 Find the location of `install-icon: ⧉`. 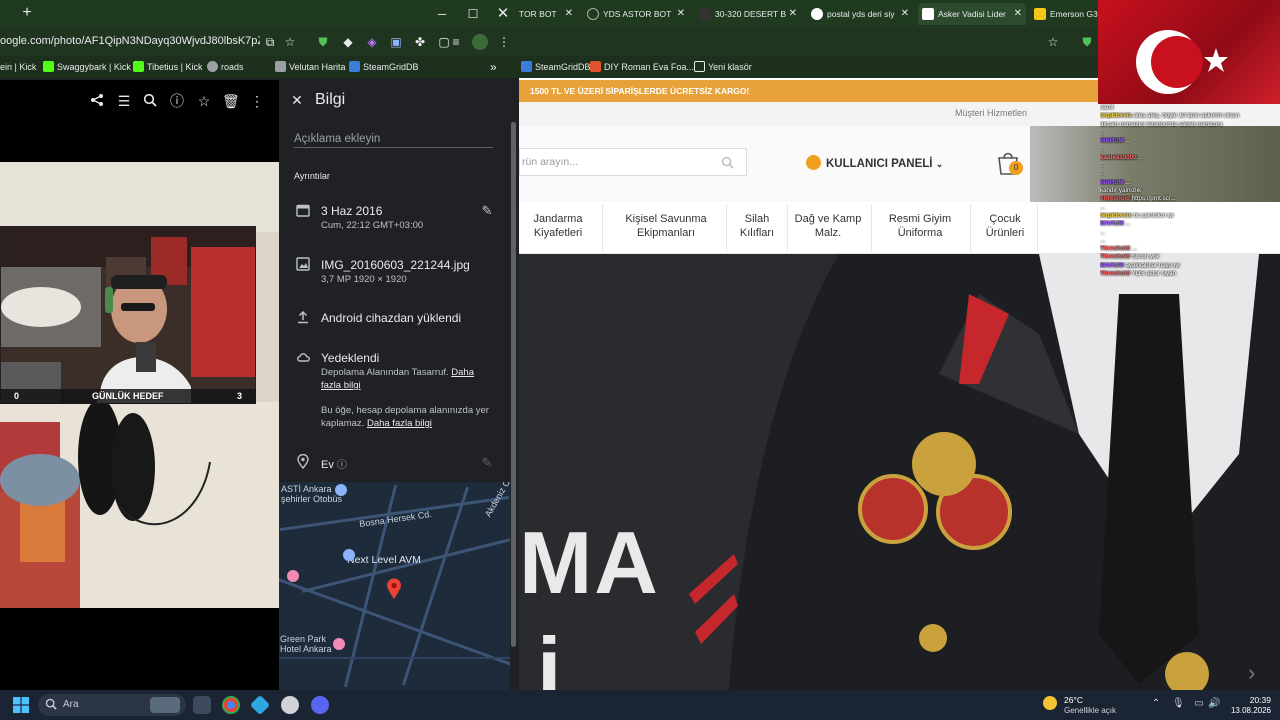

install-icon: ⧉ is located at coordinates (270, 42).